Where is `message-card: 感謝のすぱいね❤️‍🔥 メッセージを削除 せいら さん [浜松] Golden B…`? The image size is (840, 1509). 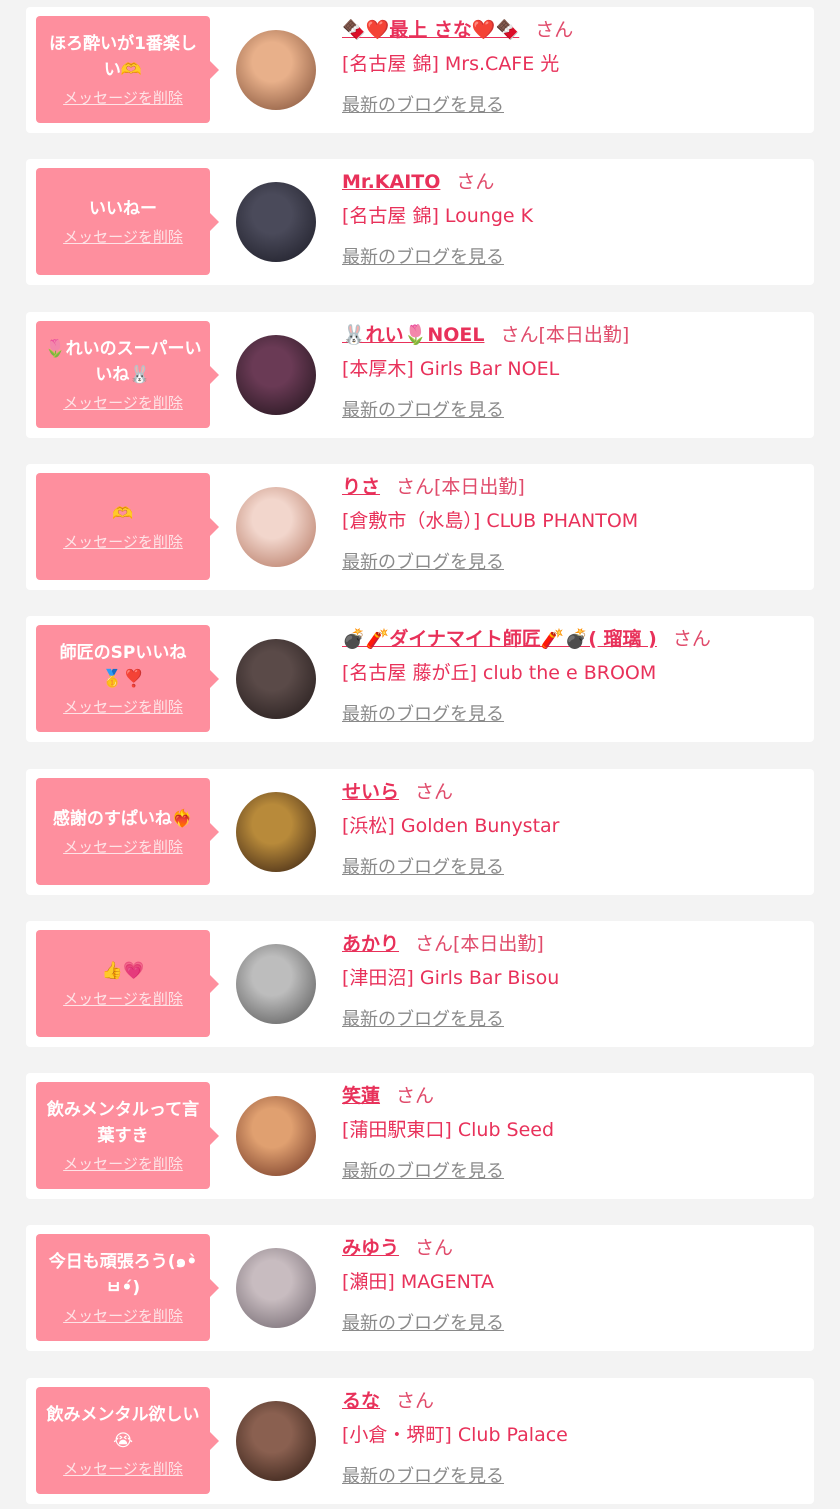
message-card: 感謝のすぱいね❤️‍🔥 メッセージを削除 せいら さん [浜松] Golden B… is located at coordinates (420, 832).